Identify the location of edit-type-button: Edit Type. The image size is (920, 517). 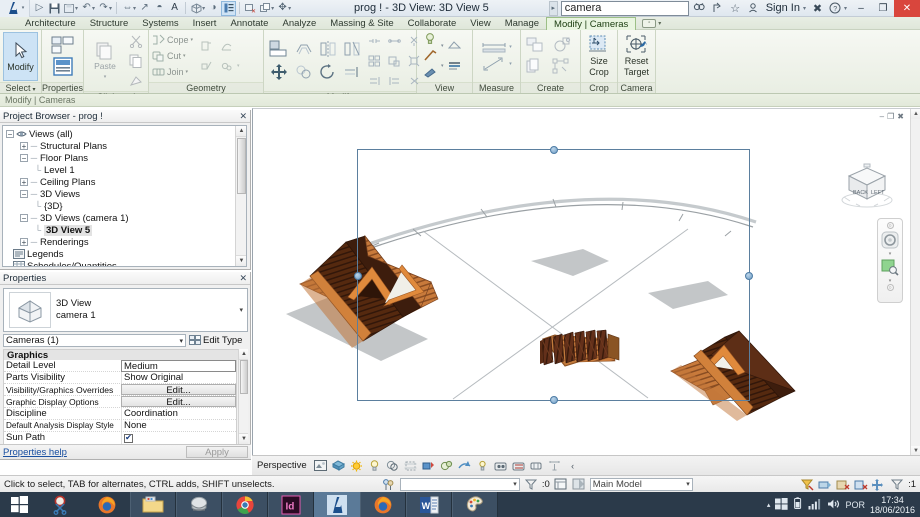
(215, 340).